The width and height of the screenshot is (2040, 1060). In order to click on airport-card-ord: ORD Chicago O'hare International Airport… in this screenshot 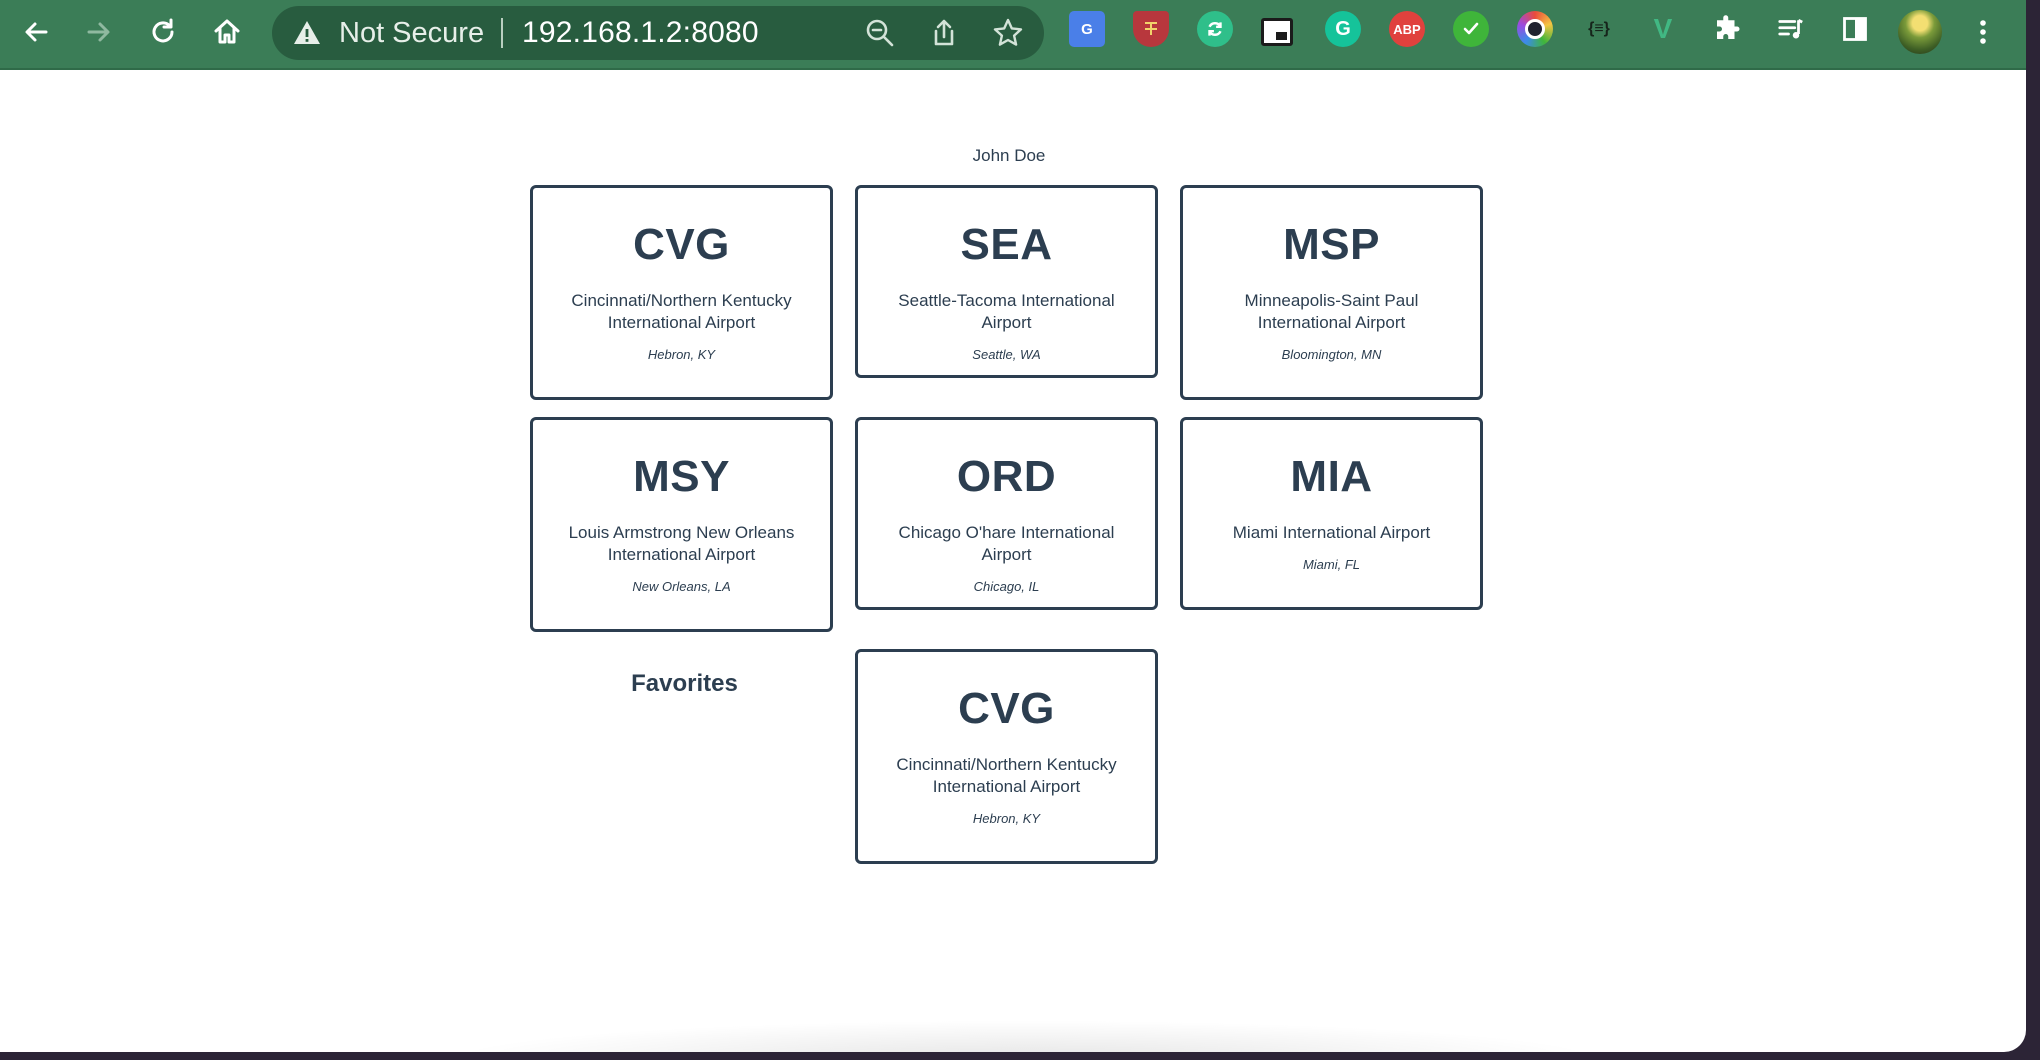, I will do `click(1006, 513)`.